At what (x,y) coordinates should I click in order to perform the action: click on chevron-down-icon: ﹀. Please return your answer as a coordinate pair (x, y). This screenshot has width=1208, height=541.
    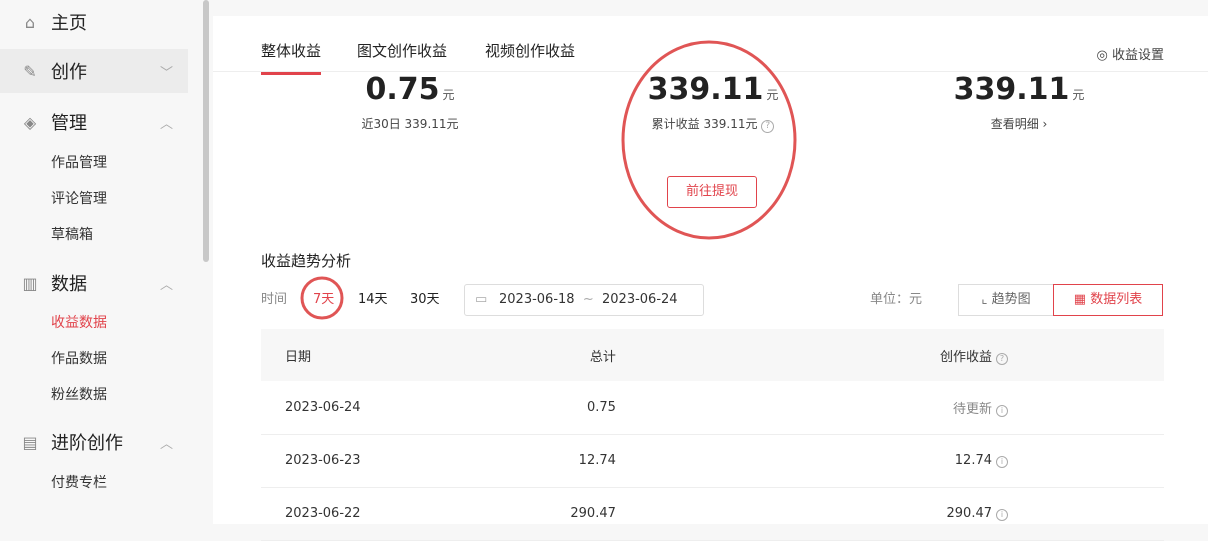
    Looking at the image, I should click on (167, 73).